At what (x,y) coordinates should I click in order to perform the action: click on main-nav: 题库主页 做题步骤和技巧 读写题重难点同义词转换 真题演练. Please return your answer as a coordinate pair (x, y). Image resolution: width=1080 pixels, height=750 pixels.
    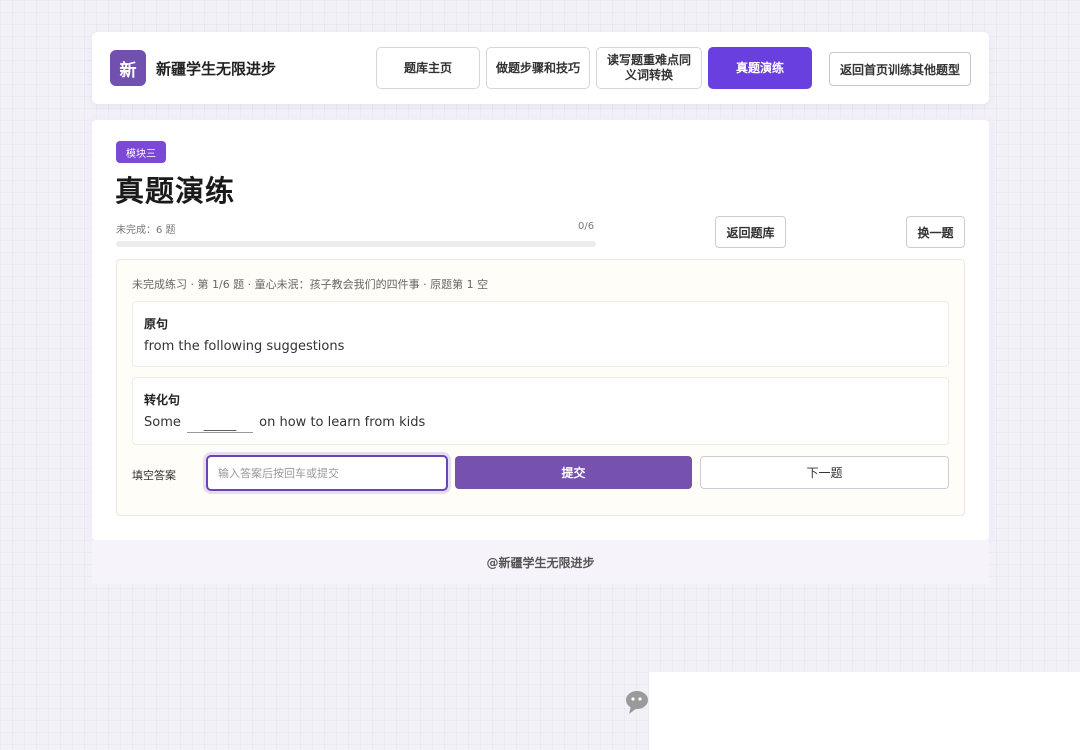
    Looking at the image, I should click on (597, 68).